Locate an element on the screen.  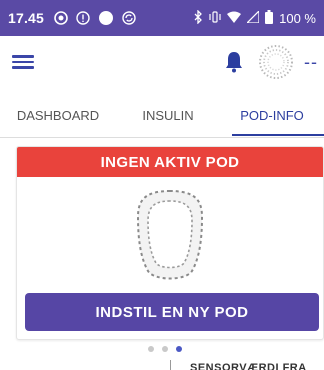
signal-icon is located at coordinates (252, 17).